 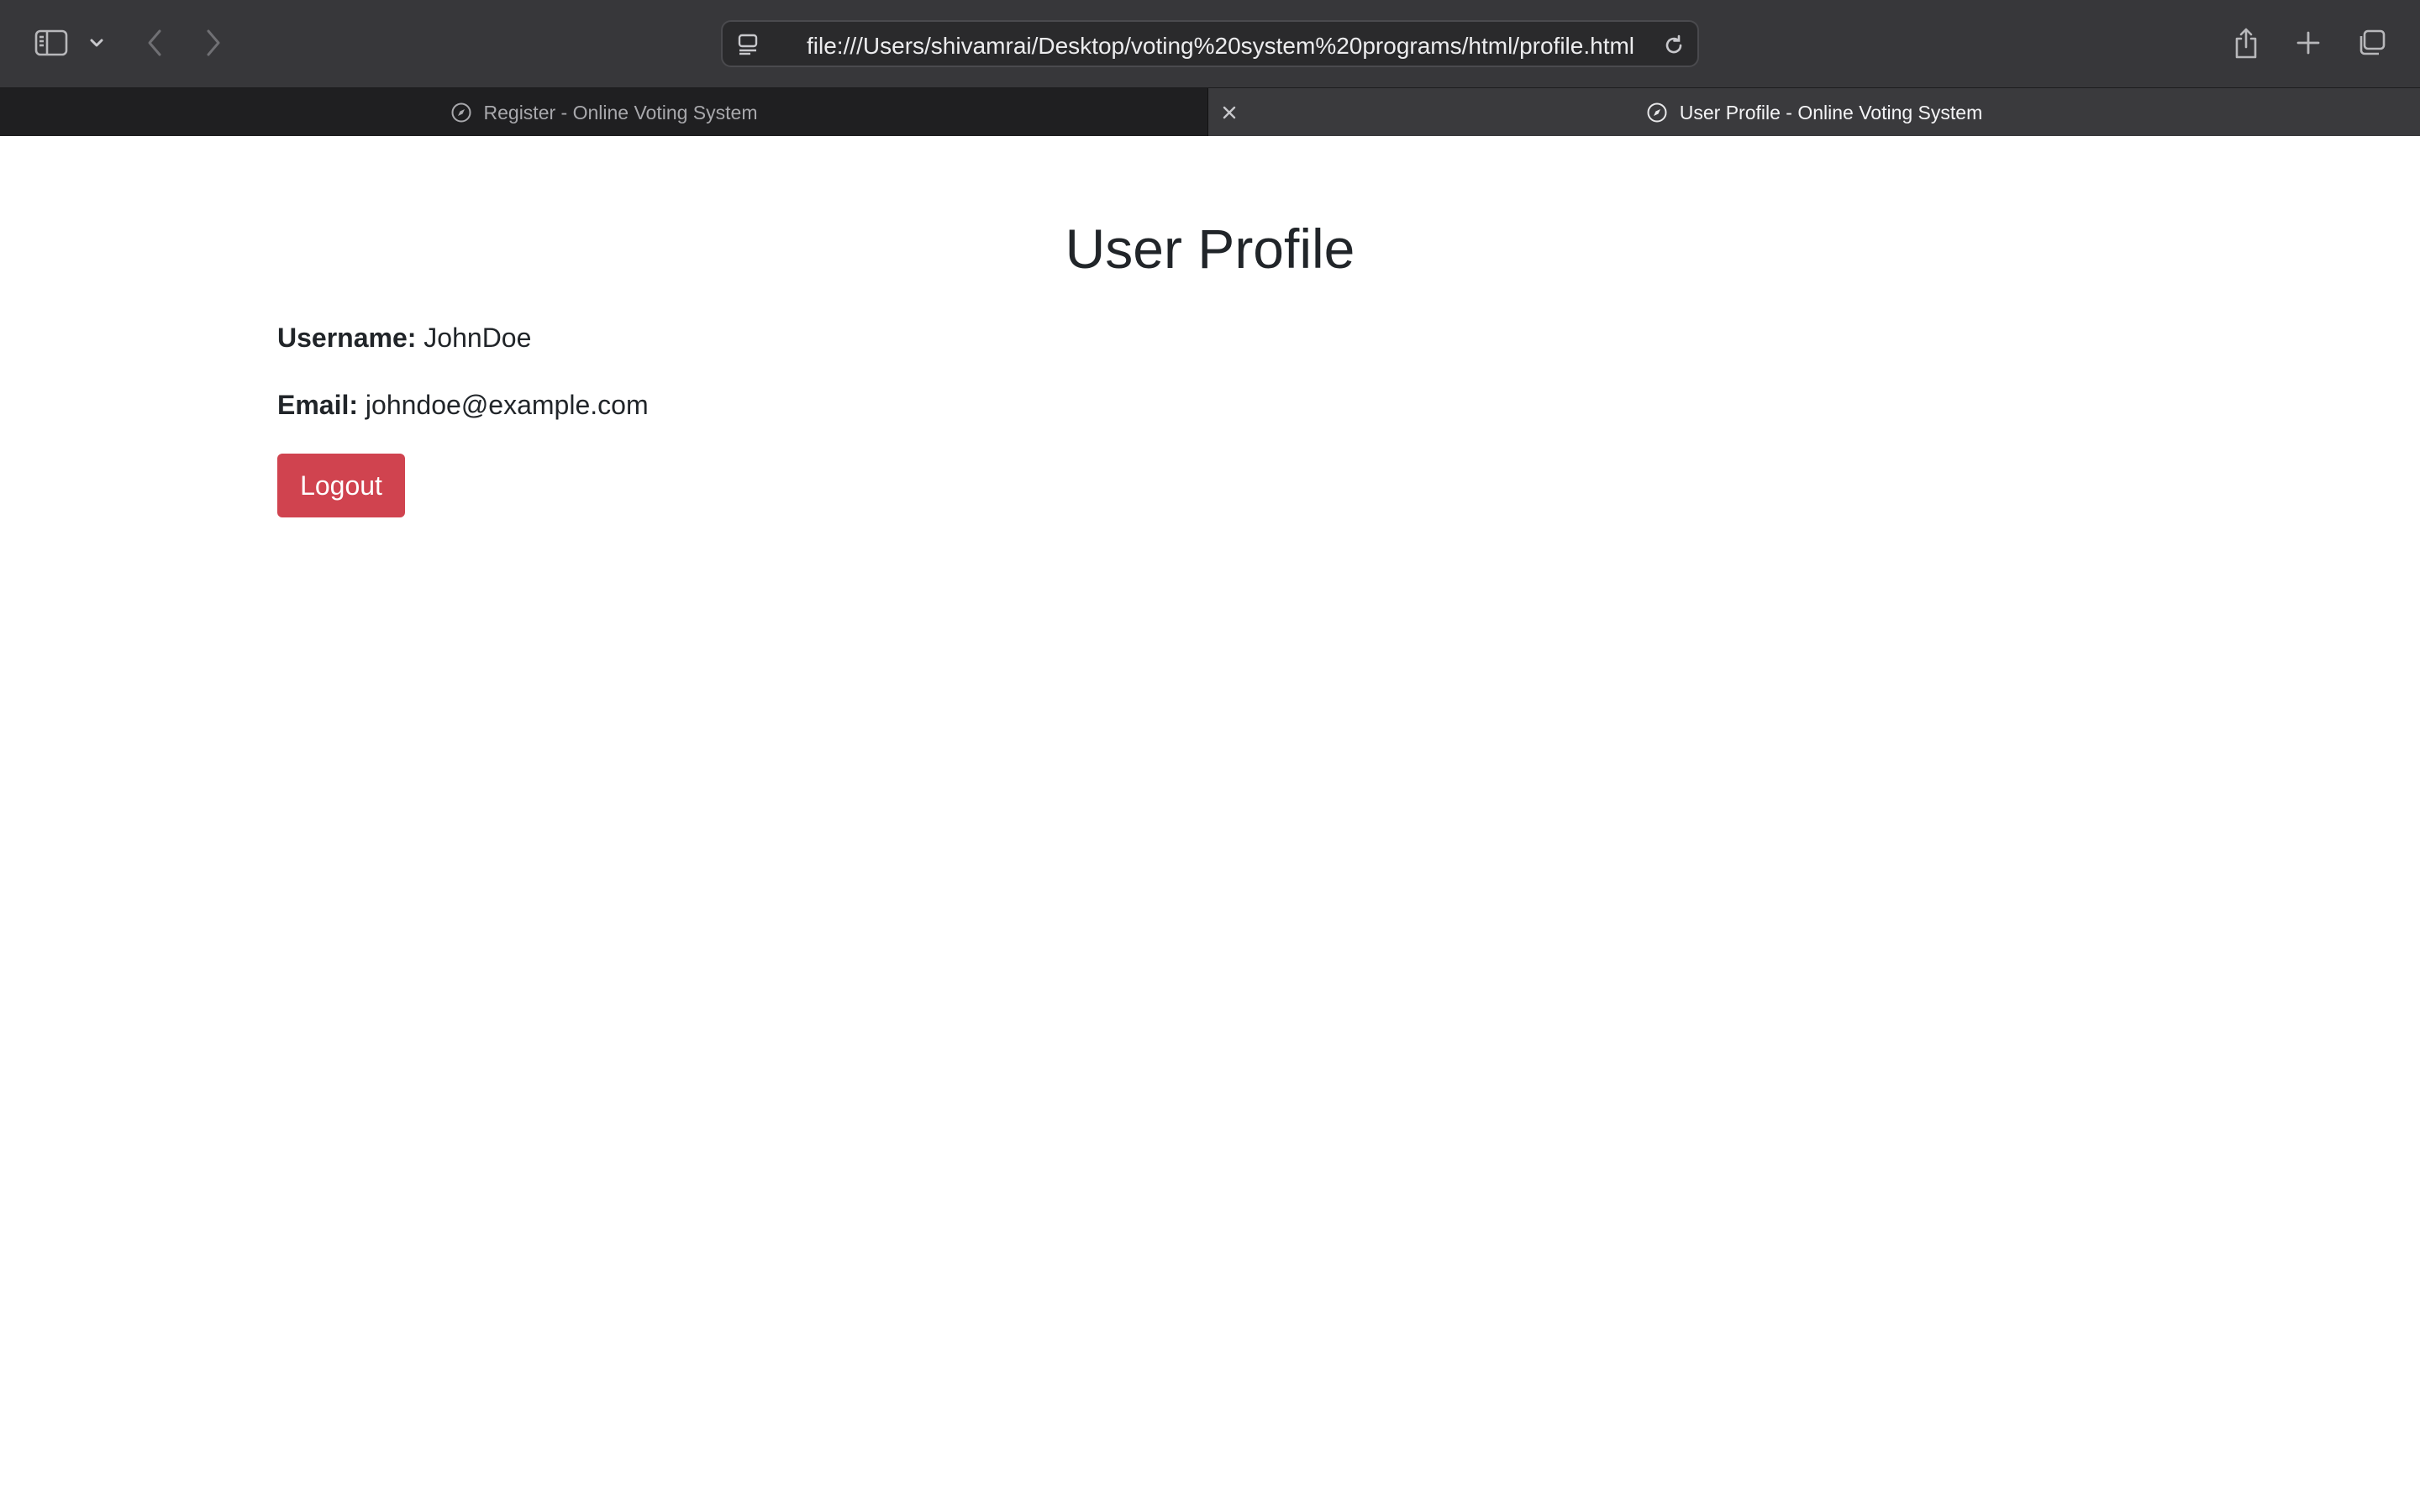 What do you see at coordinates (478, 338) in the screenshot?
I see `username-value: JohnDoe` at bounding box center [478, 338].